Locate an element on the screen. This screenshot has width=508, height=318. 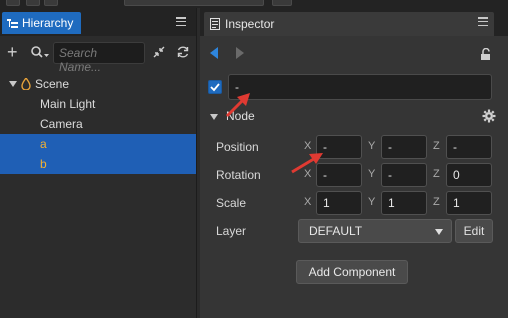
layer-select-value: DEFAULT is located at coordinates (336, 231).